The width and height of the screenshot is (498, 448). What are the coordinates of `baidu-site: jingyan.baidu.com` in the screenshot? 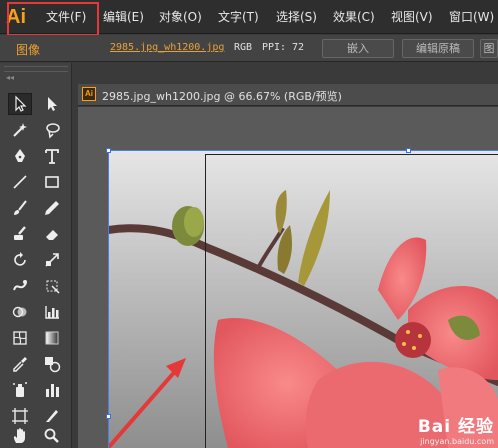 It's located at (457, 441).